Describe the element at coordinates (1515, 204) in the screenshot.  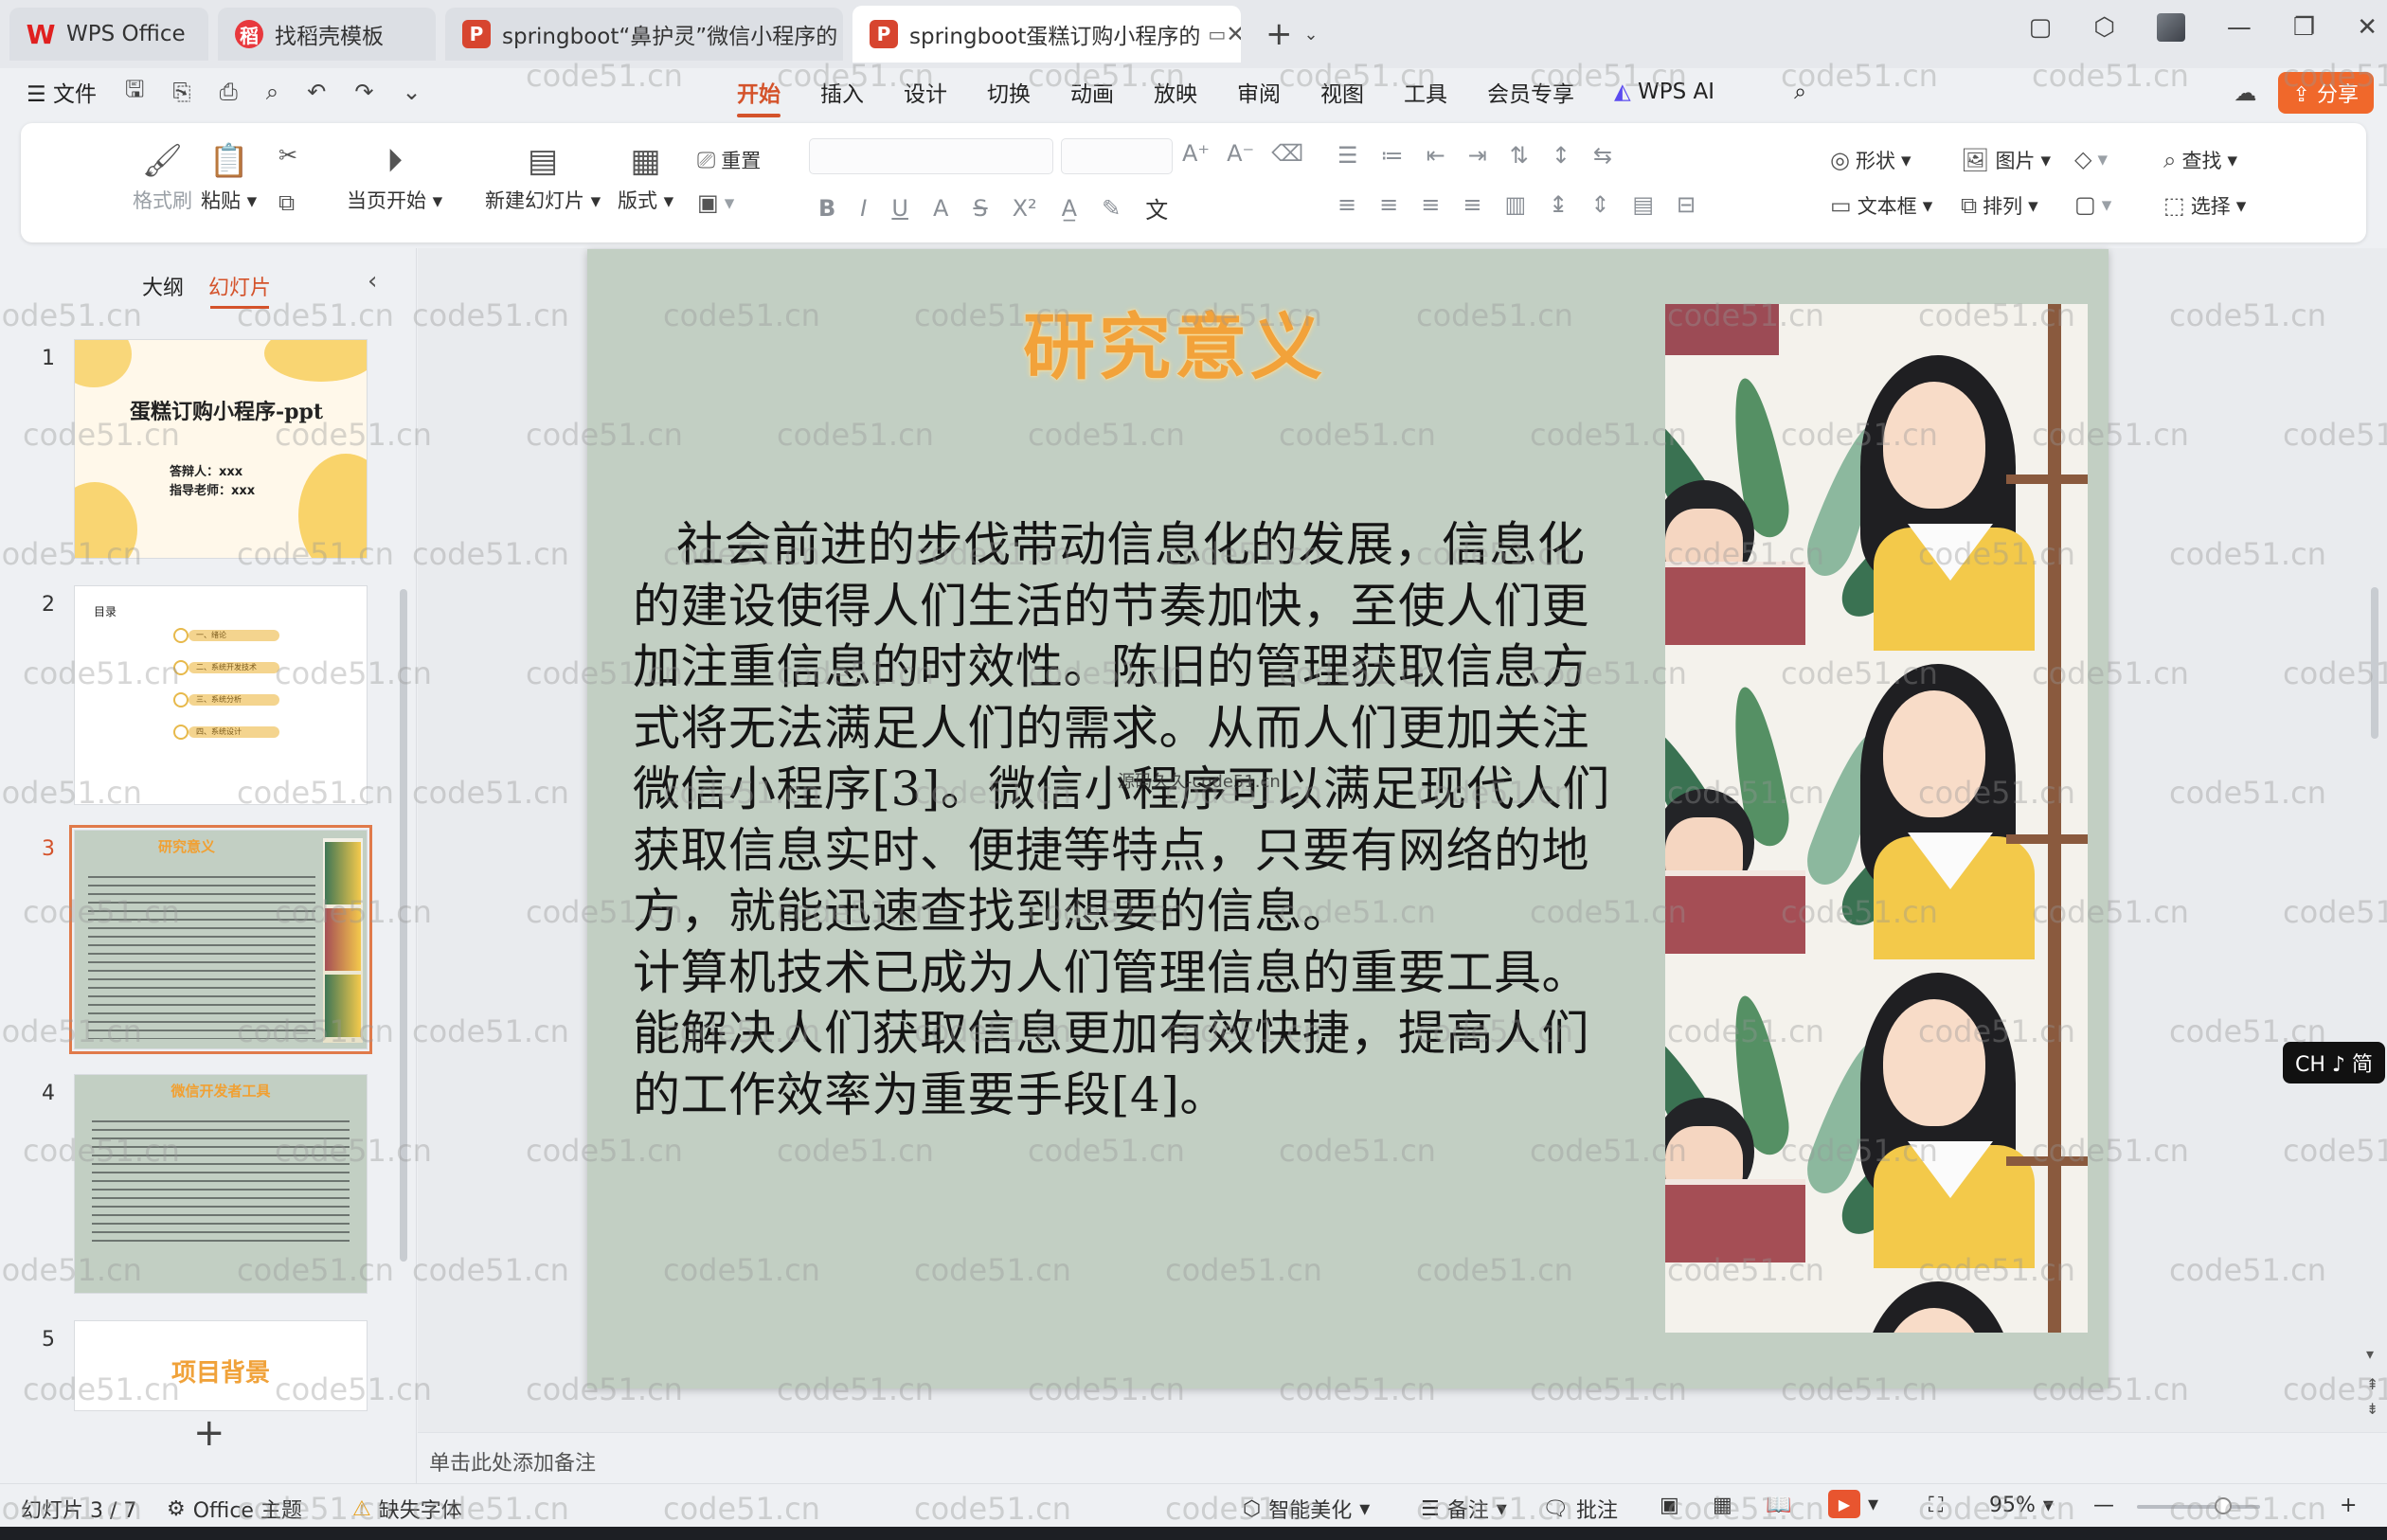
I see `distribute-icon: ▥` at that location.